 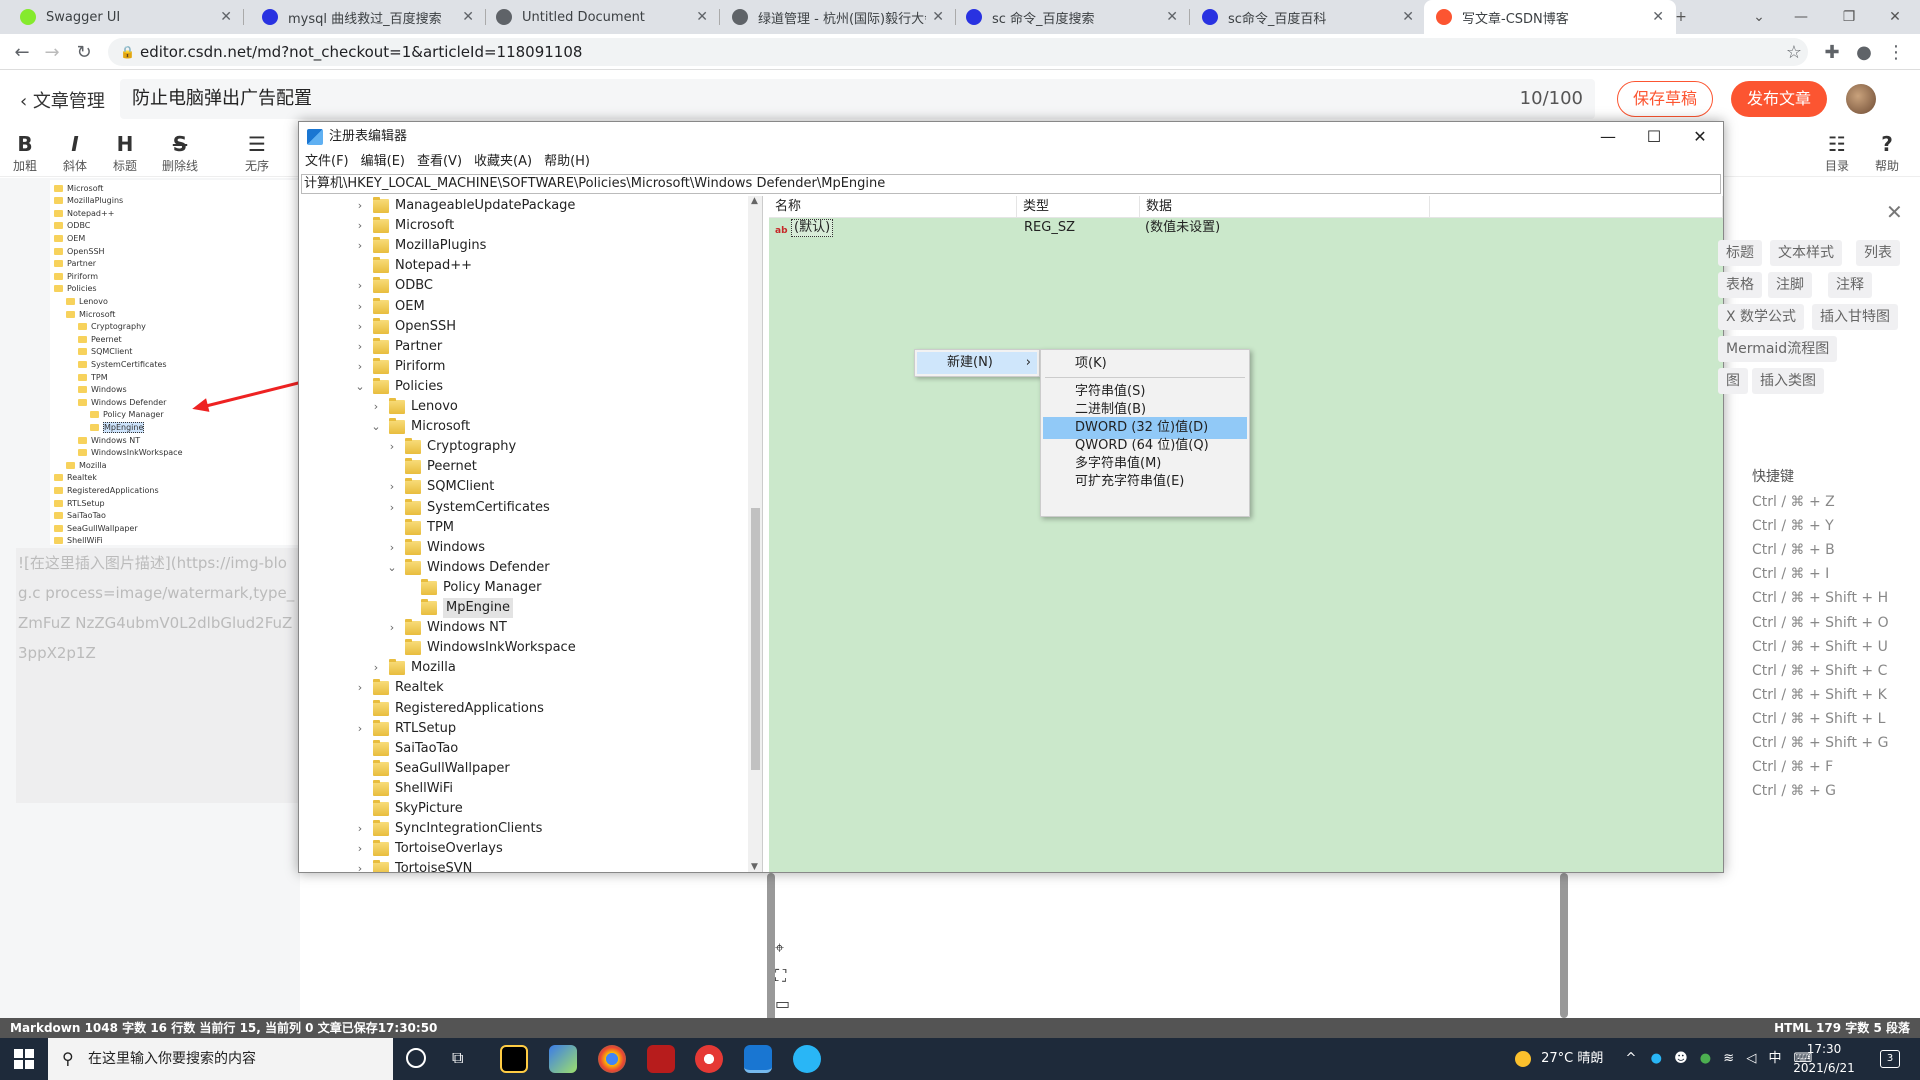 I want to click on scroll-down-icon: ▼, so click(x=754, y=867).